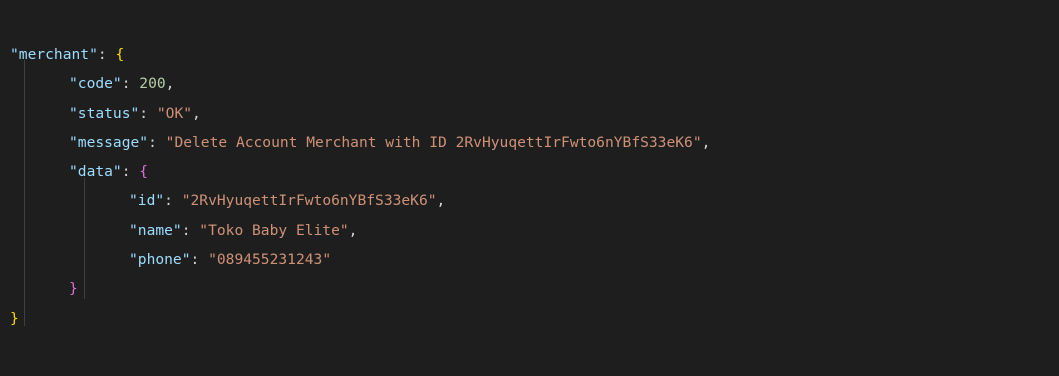  Describe the element at coordinates (73, 289) in the screenshot. I see `close-brace-data: }` at that location.